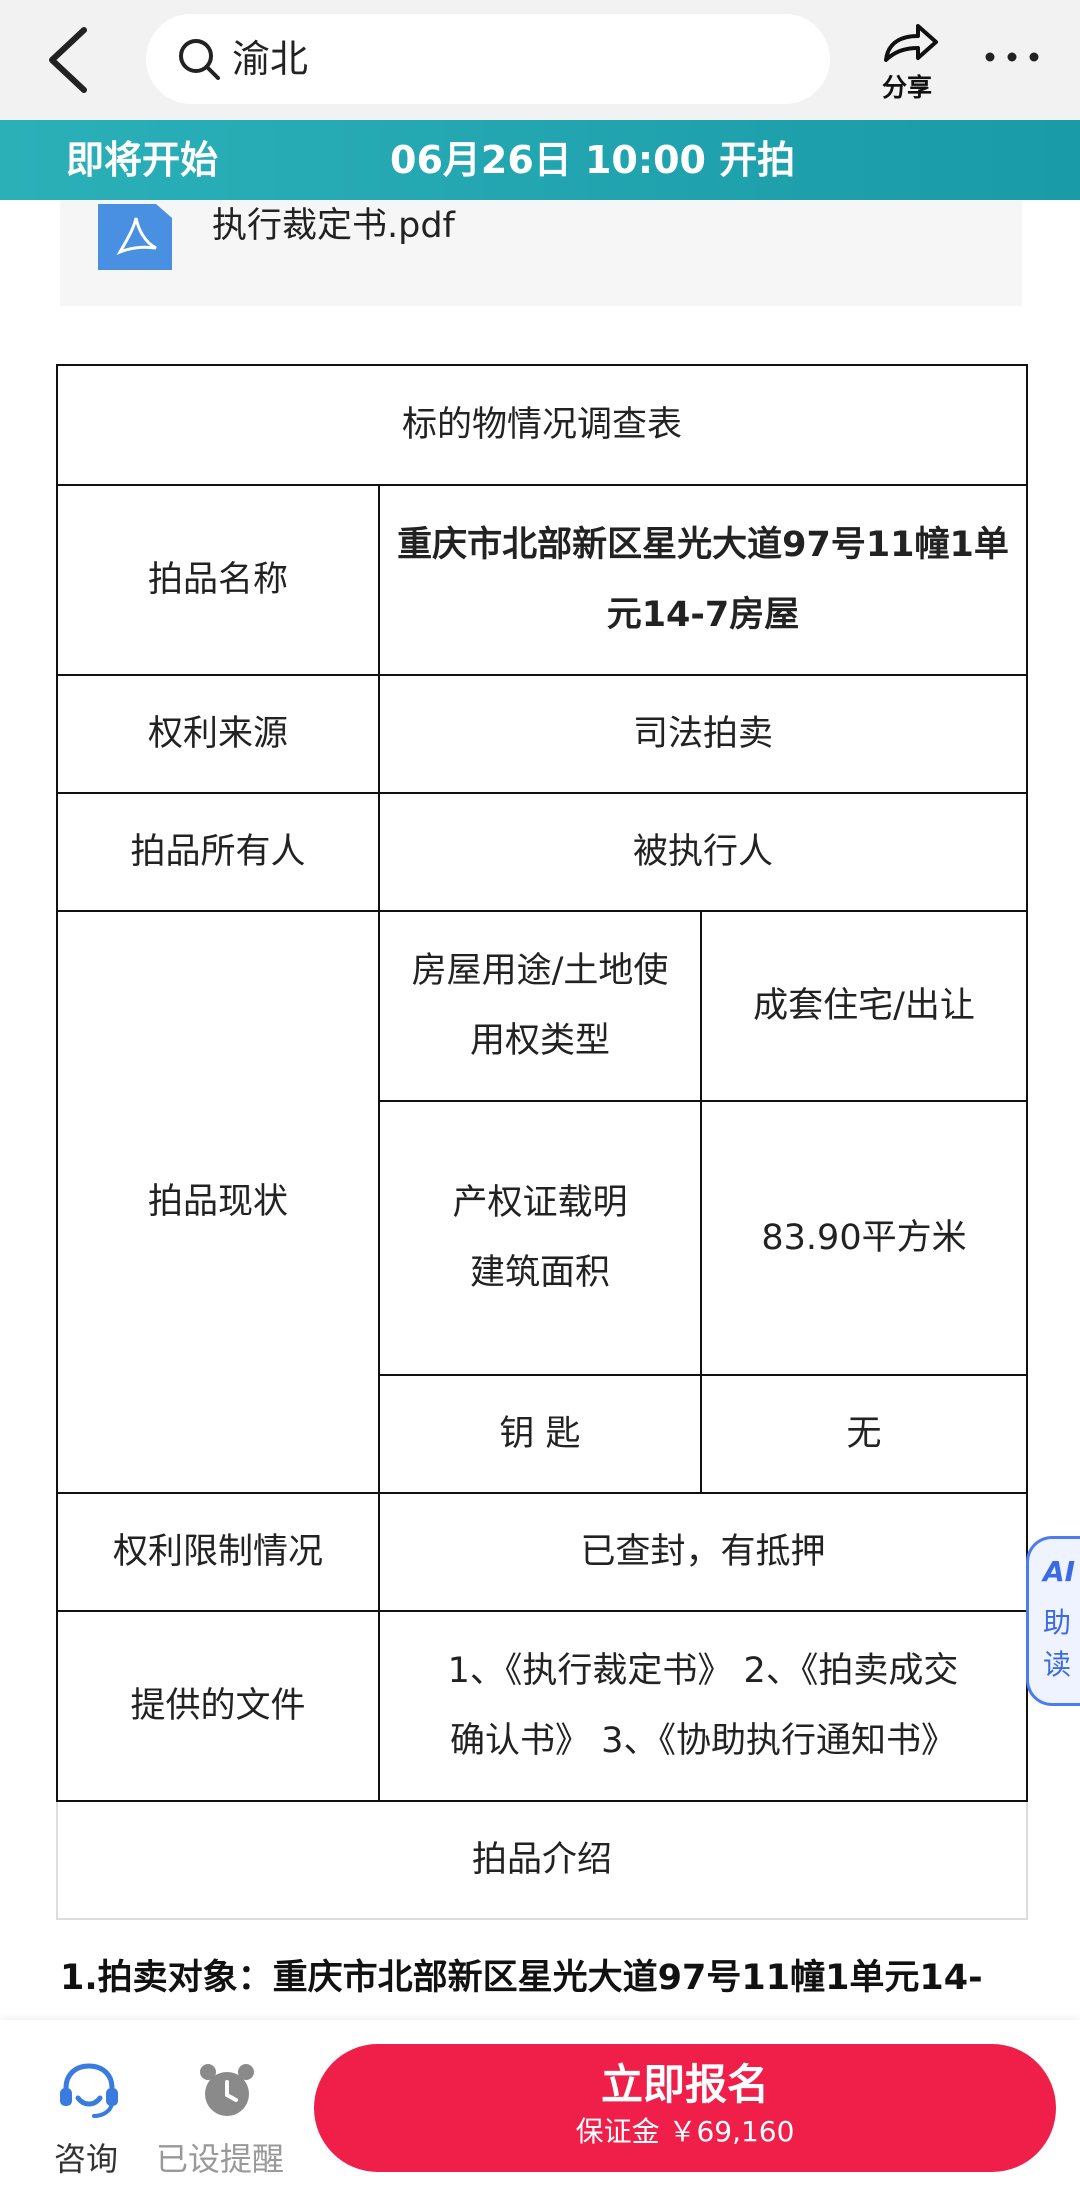 This screenshot has height=2194, width=1080. I want to click on more-dots-icon, so click(1012, 57).